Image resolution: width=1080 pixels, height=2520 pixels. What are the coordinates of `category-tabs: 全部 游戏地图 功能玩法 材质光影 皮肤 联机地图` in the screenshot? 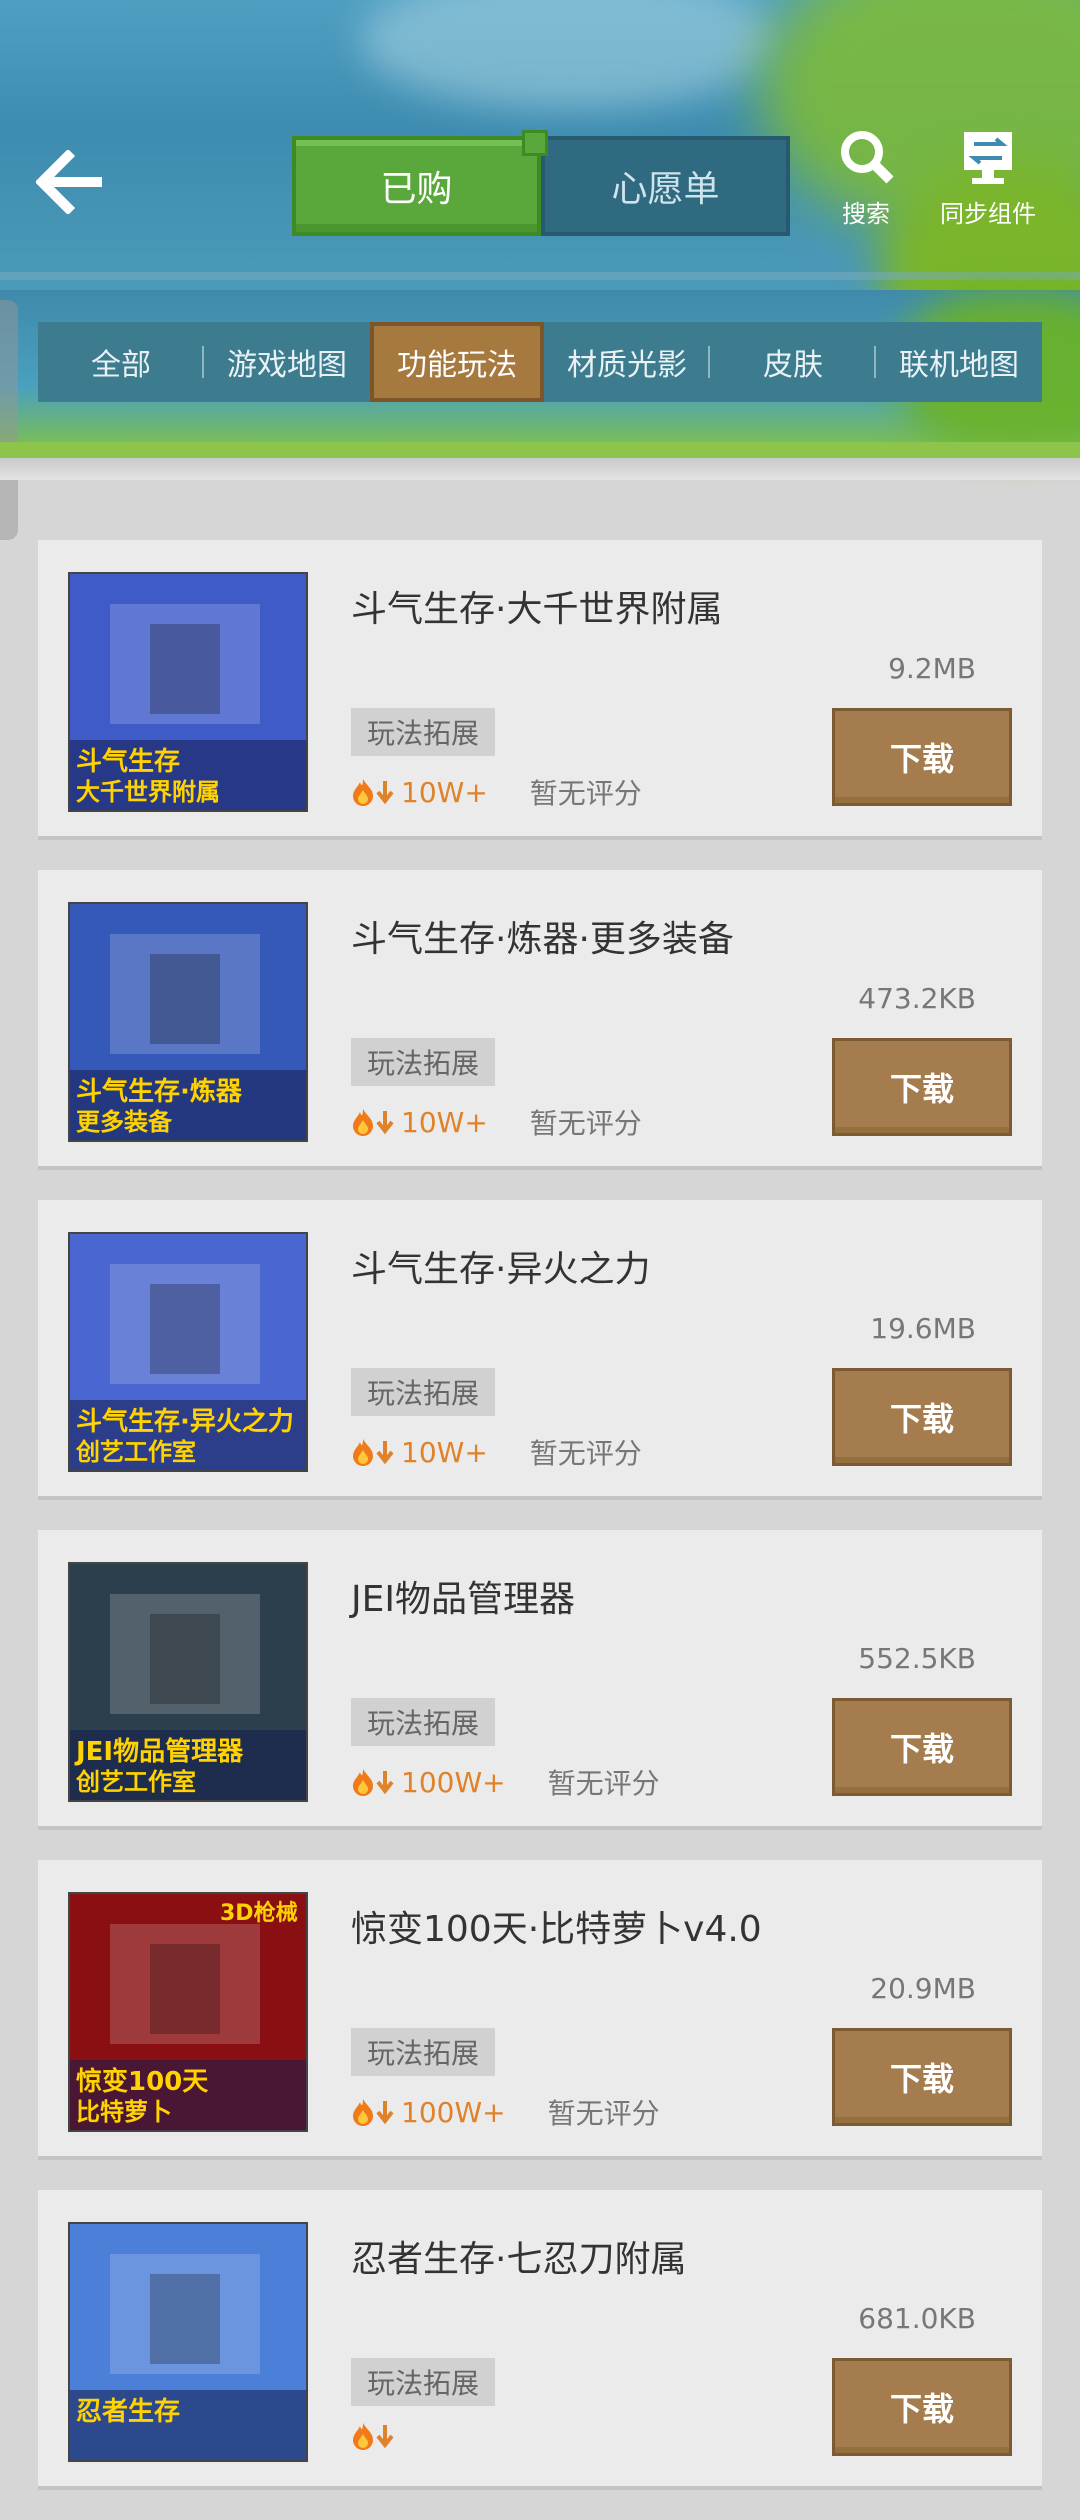 It's located at (540, 362).